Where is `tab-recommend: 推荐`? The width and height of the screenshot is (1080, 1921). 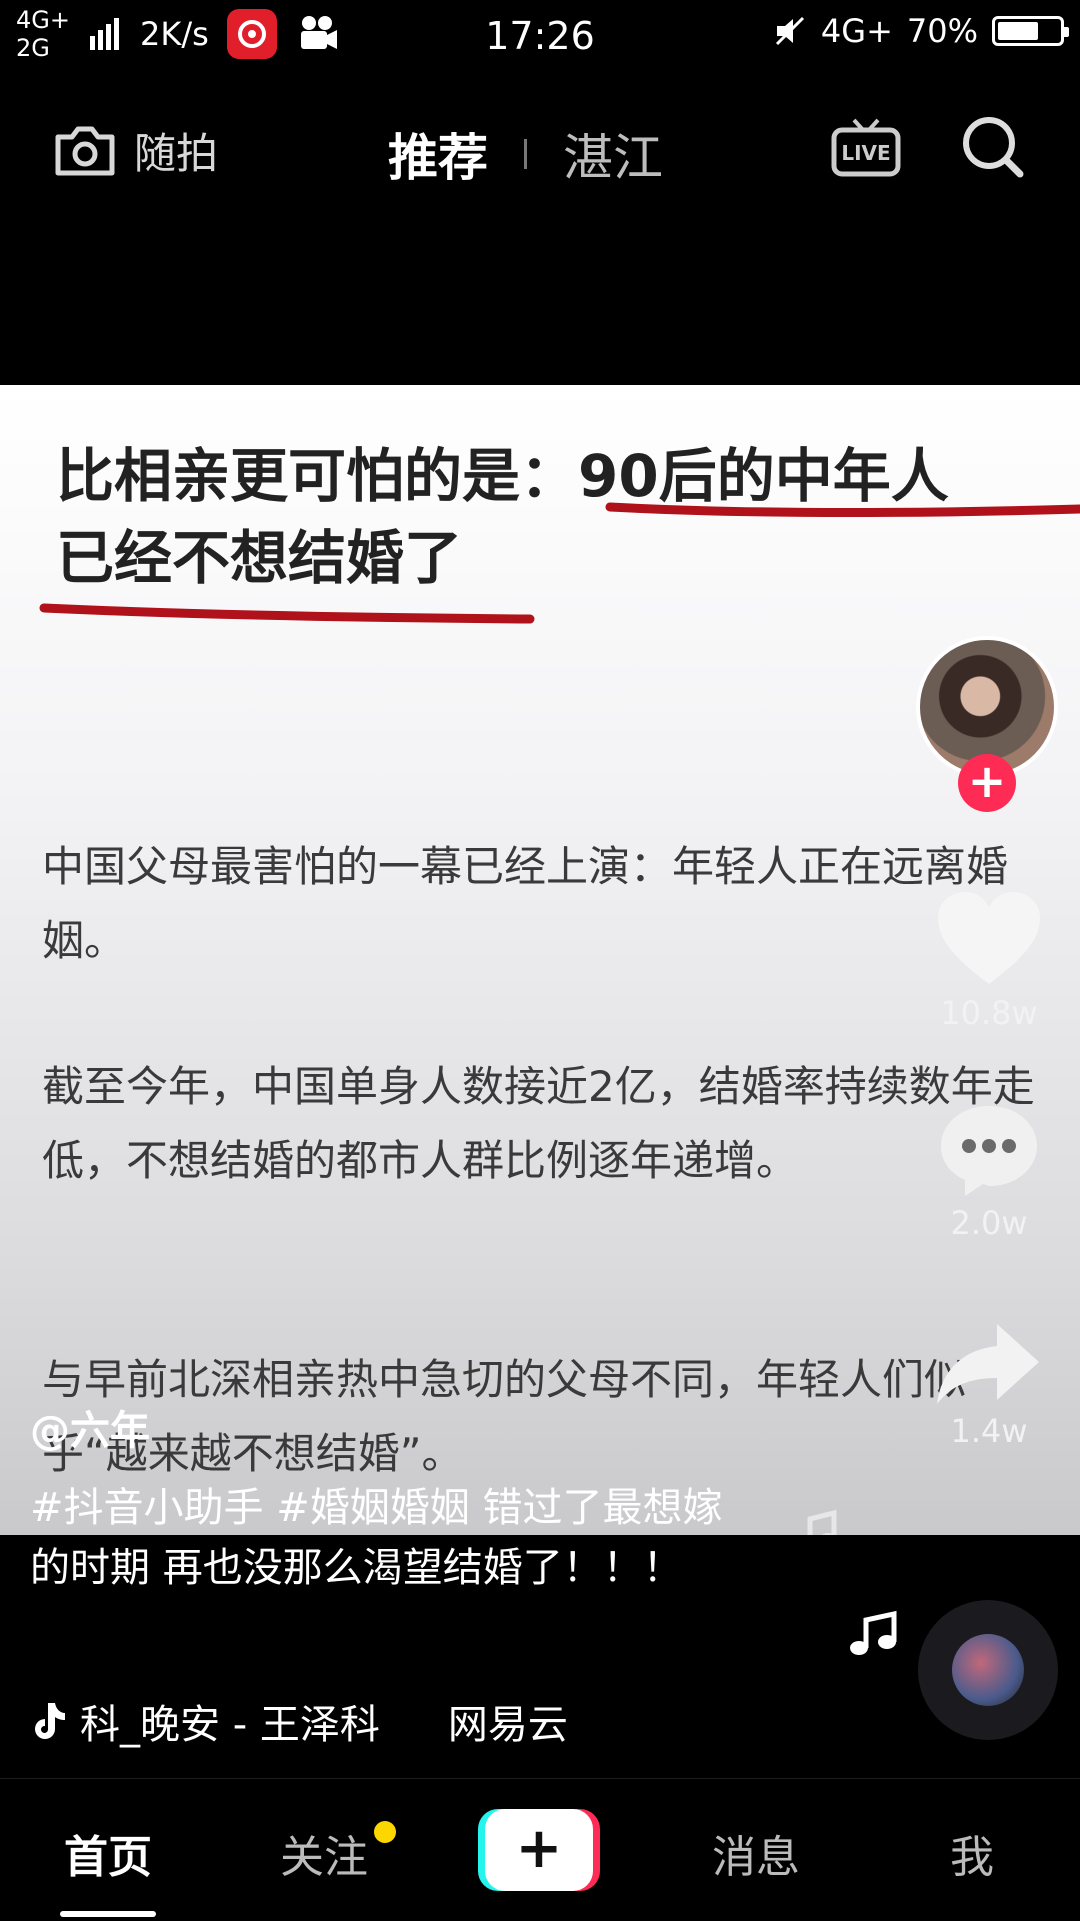 tab-recommend: 推荐 is located at coordinates (438, 154).